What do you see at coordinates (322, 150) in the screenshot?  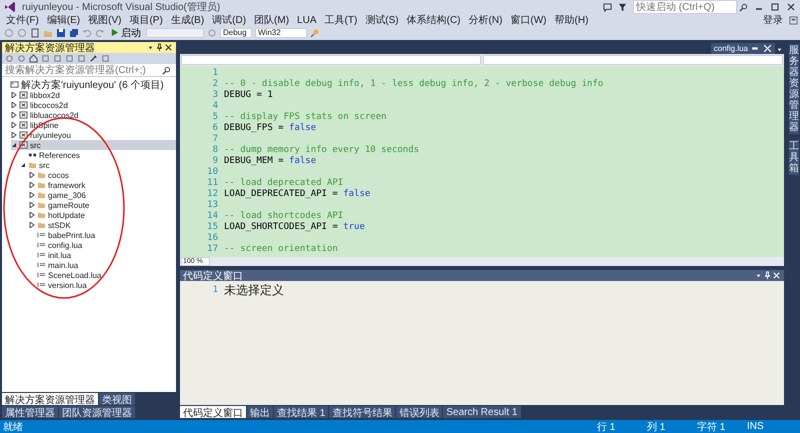 I see `code-line: -- dump memory info every 10 seconds` at bounding box center [322, 150].